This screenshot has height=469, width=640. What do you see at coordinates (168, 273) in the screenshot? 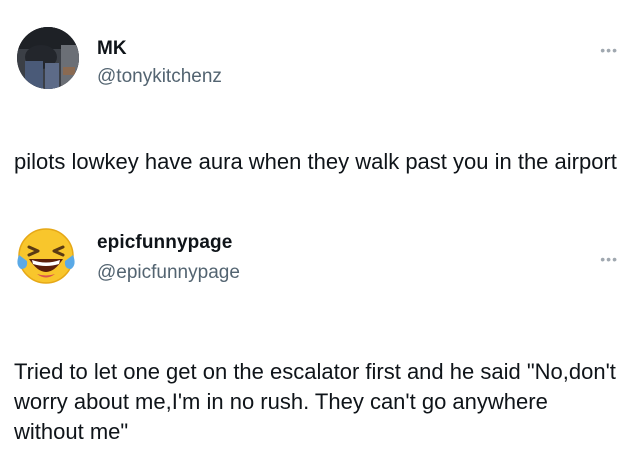
I see `user-handle: @epicfunnypage` at bounding box center [168, 273].